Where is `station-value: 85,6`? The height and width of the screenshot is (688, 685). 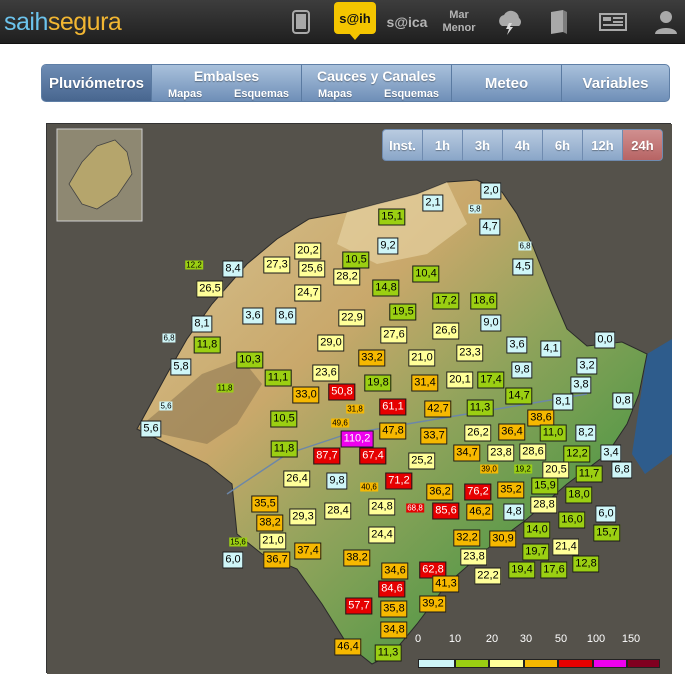
station-value: 85,6 is located at coordinates (446, 511).